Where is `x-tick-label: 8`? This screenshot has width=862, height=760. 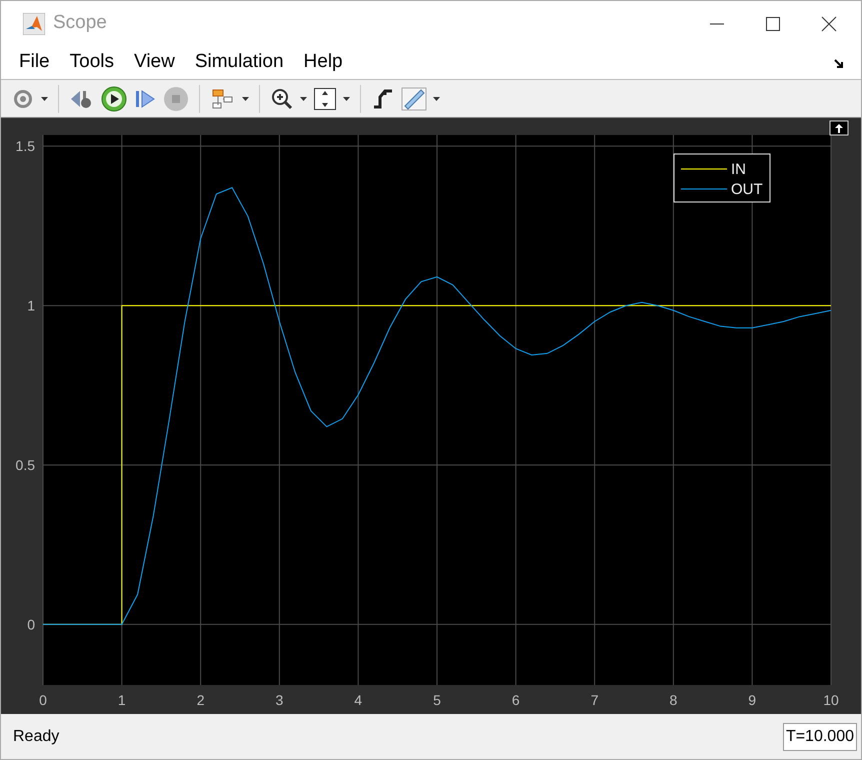 x-tick-label: 8 is located at coordinates (674, 700).